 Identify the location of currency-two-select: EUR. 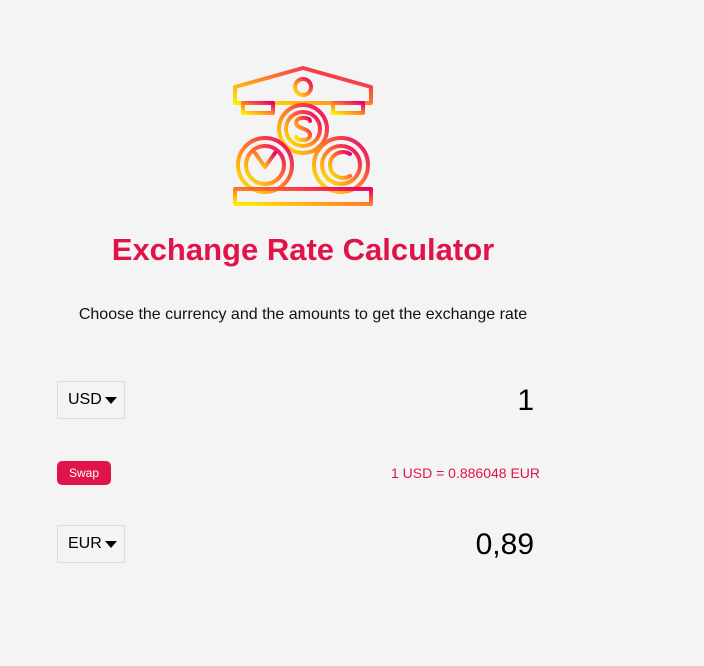
(91, 544).